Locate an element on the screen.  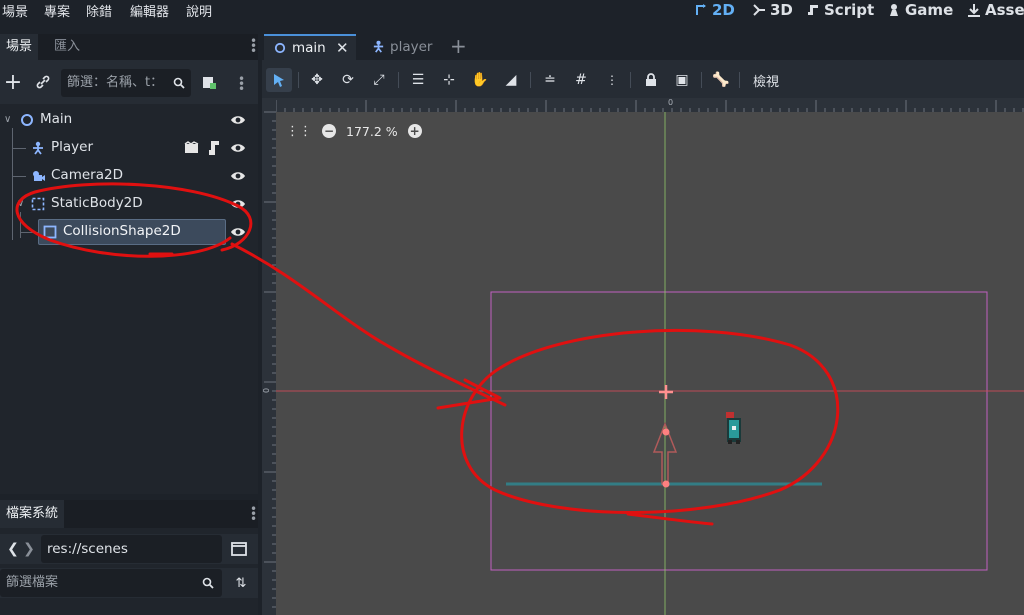
tab-filesystem: 檔案系統 is located at coordinates (32, 514).